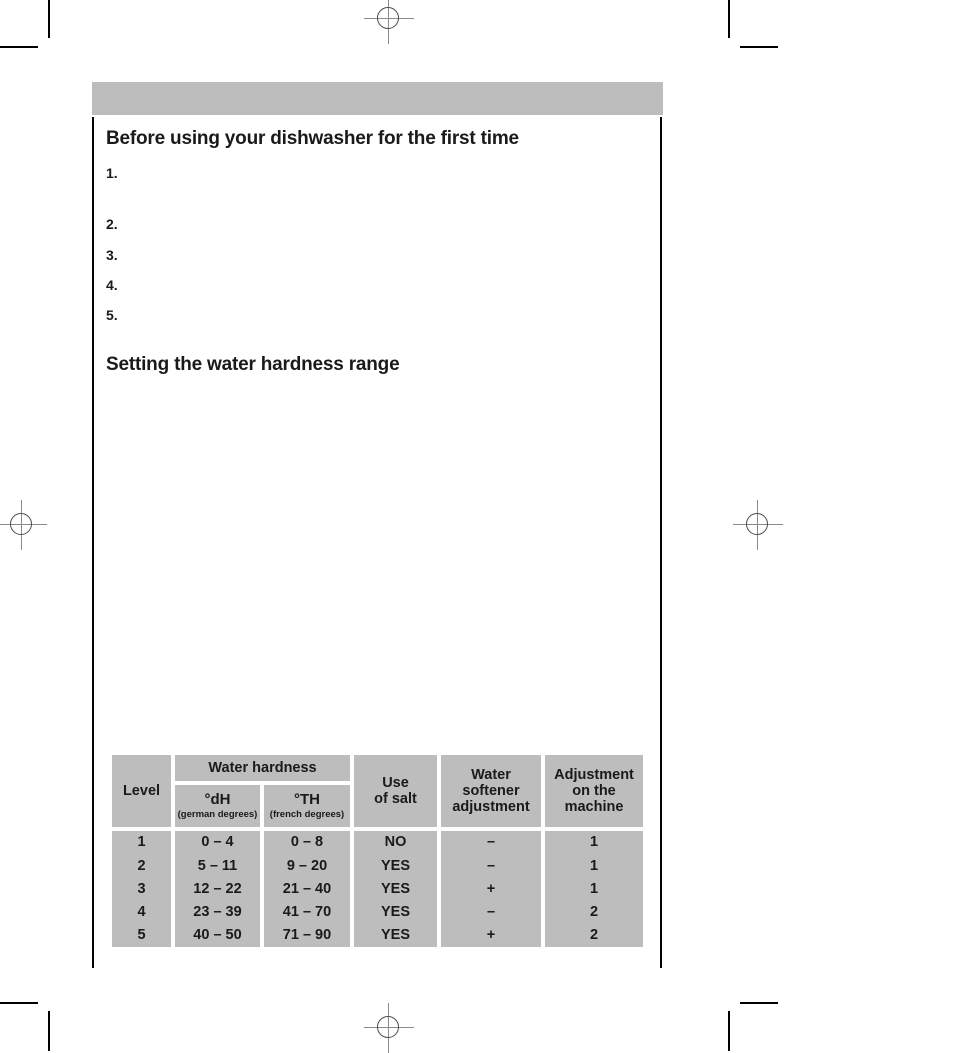 Image resolution: width=954 pixels, height=1053 pixels. I want to click on table-cell-dh: 23 – 39, so click(217, 912).